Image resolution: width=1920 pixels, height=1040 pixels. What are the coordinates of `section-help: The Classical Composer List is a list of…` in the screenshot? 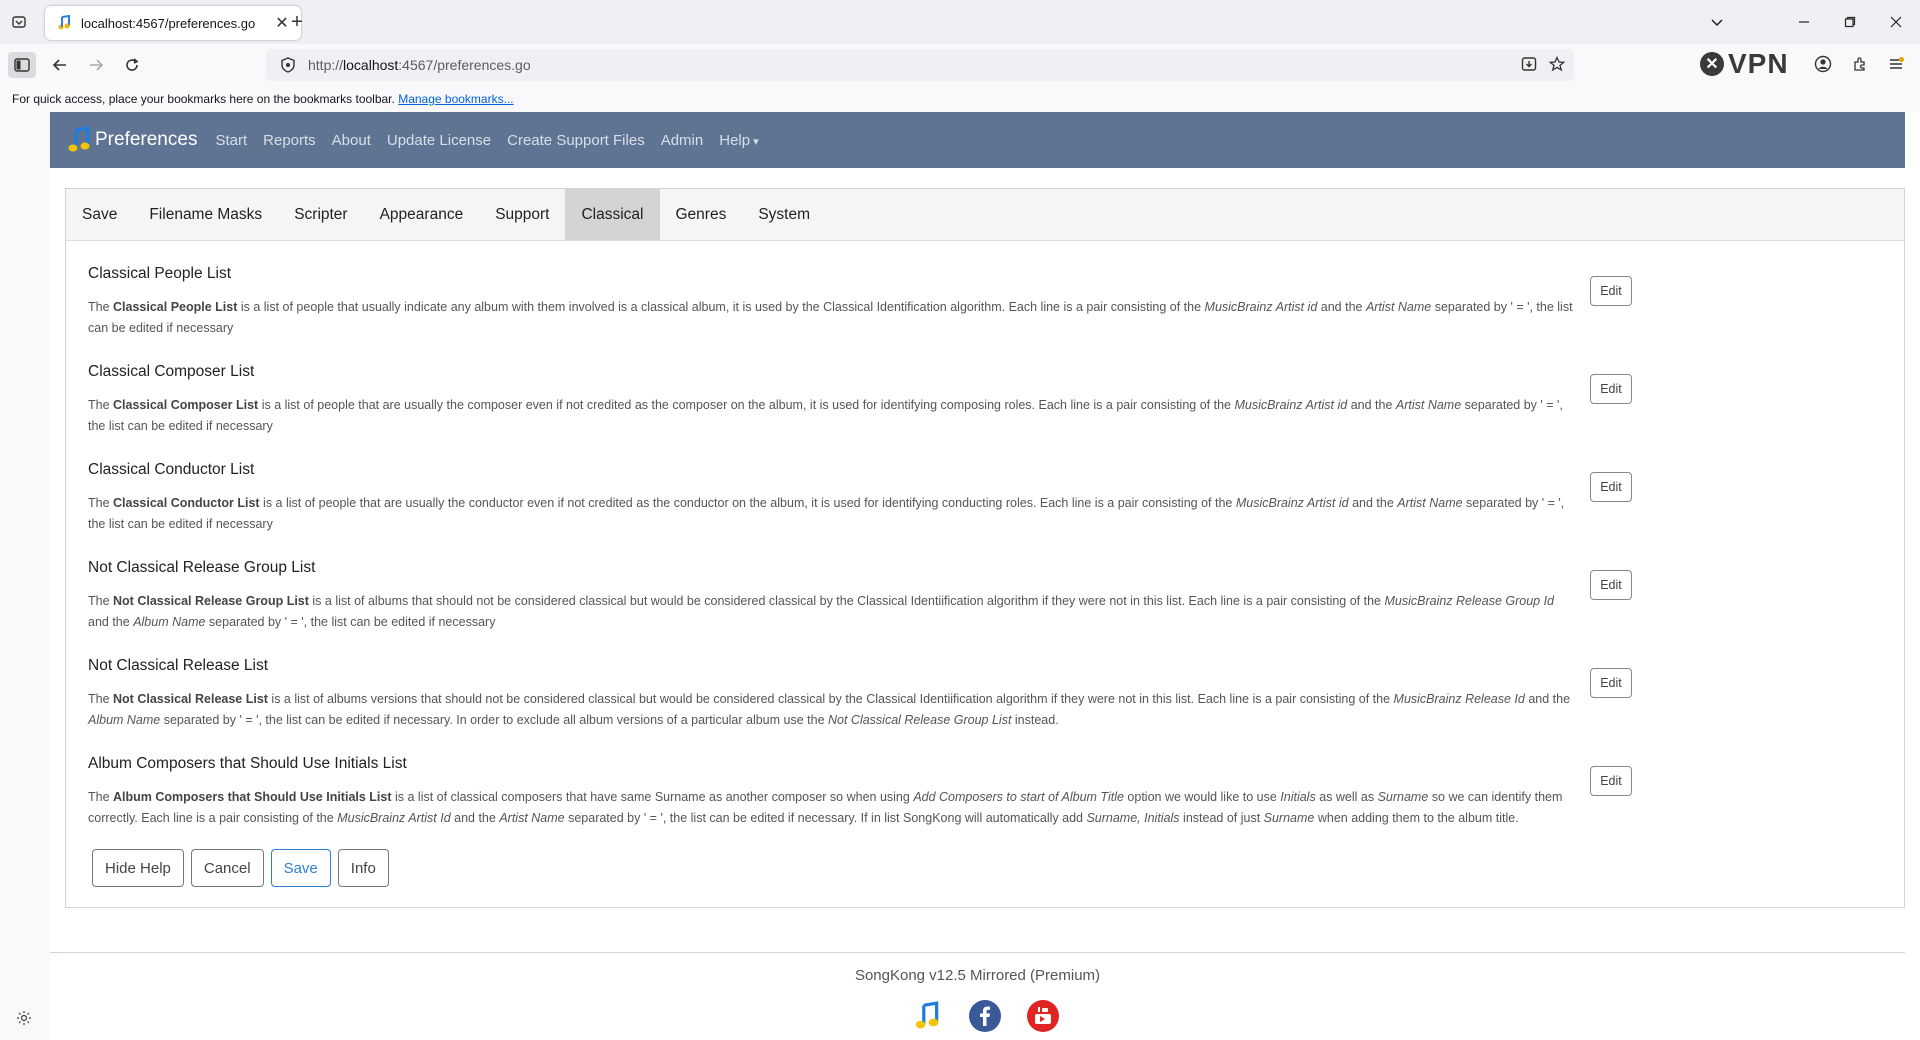 It's located at (825, 415).